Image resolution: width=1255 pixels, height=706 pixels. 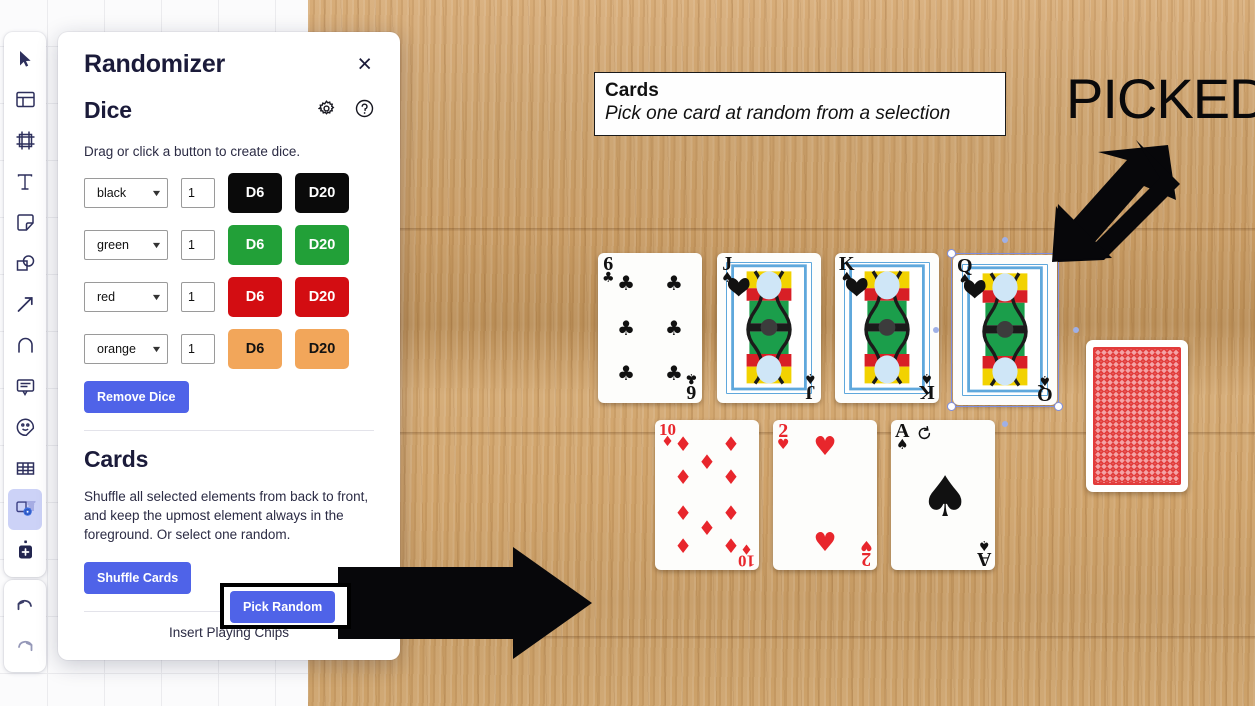 I want to click on shapes-tool, so click(x=25, y=263).